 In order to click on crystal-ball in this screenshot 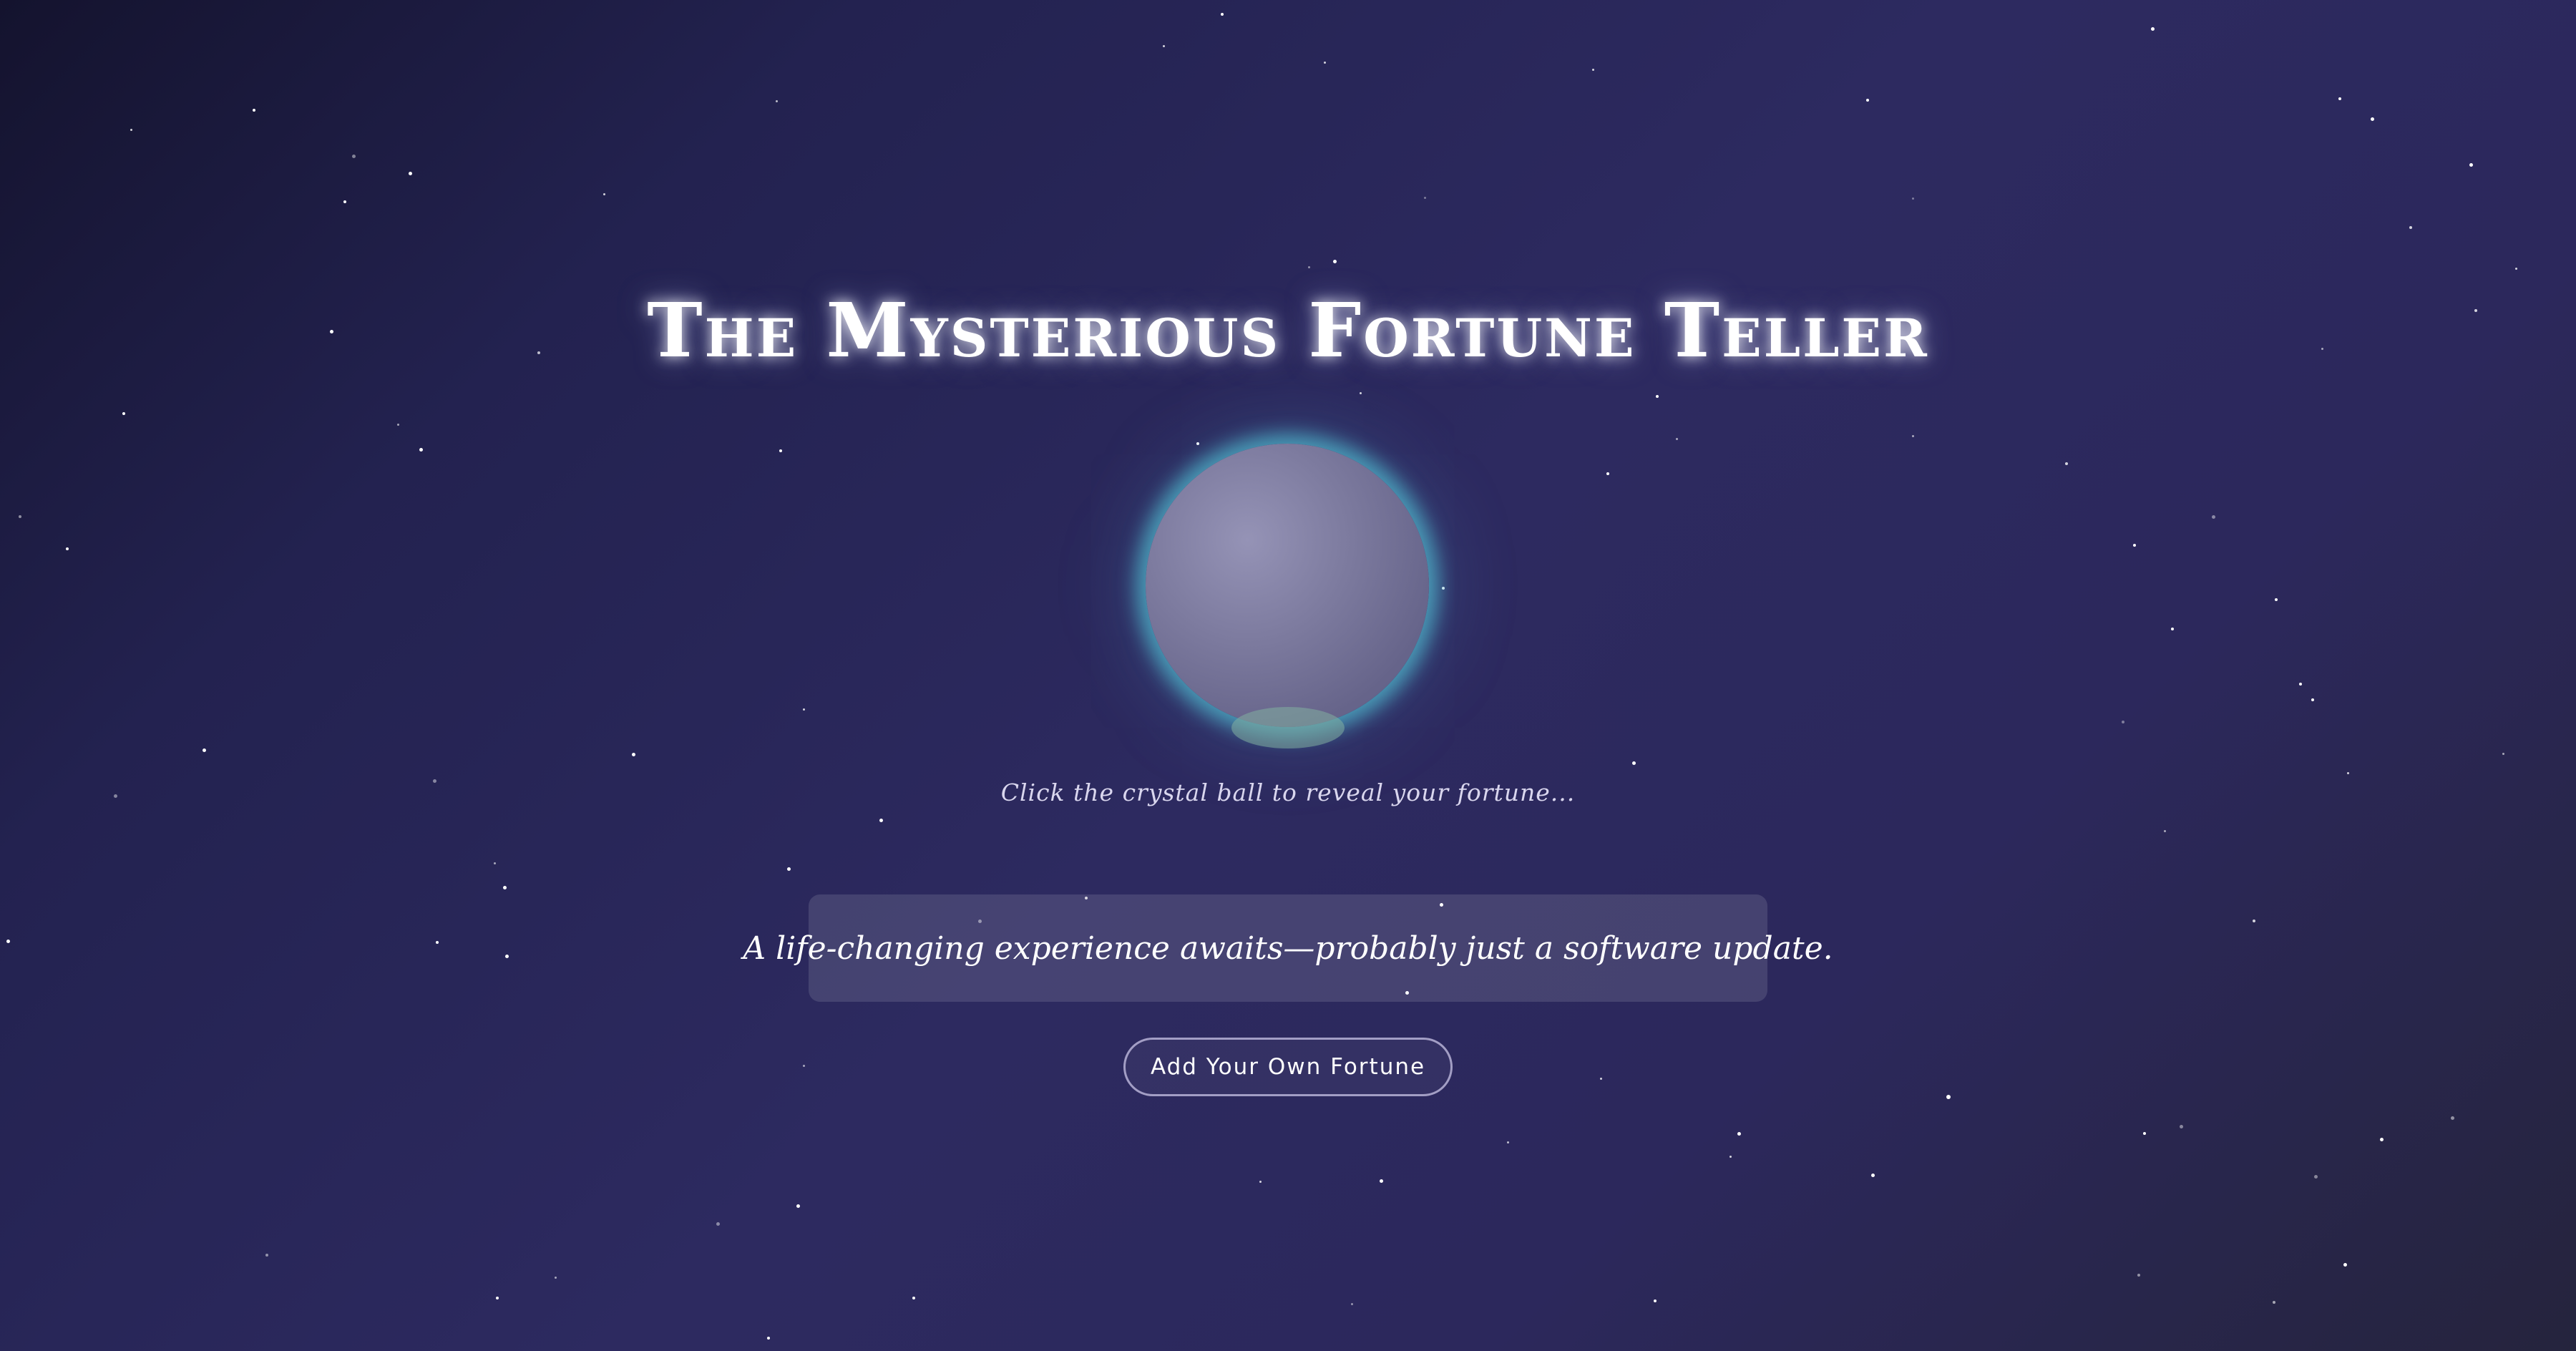, I will do `click(1287, 585)`.